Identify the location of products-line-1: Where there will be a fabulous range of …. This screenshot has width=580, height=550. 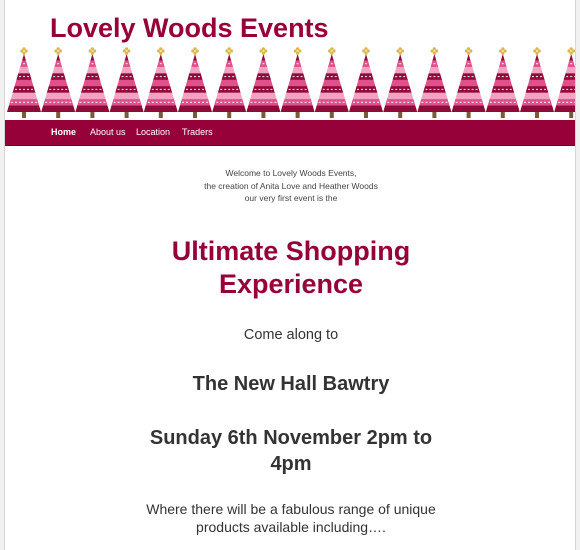
(291, 509).